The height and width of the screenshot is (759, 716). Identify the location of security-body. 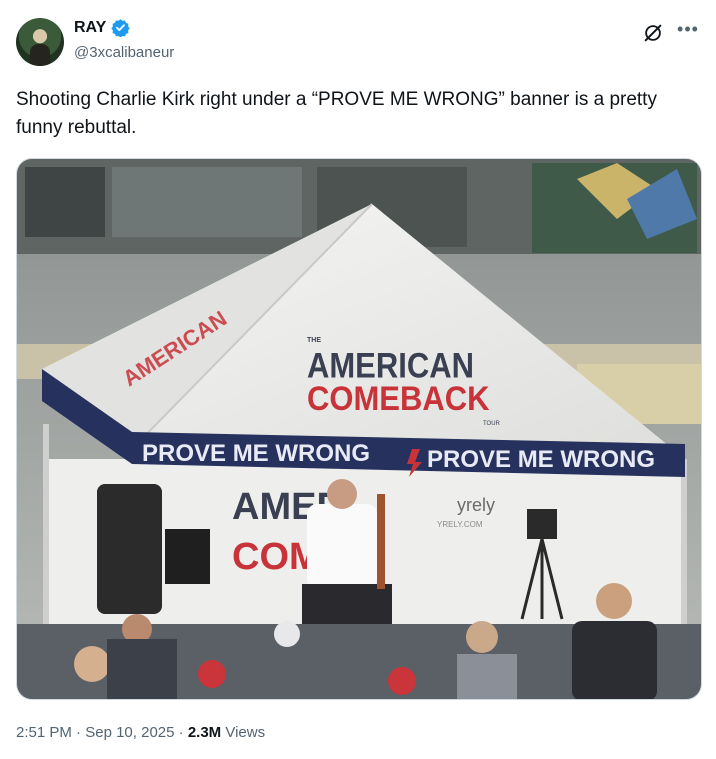
(614, 660).